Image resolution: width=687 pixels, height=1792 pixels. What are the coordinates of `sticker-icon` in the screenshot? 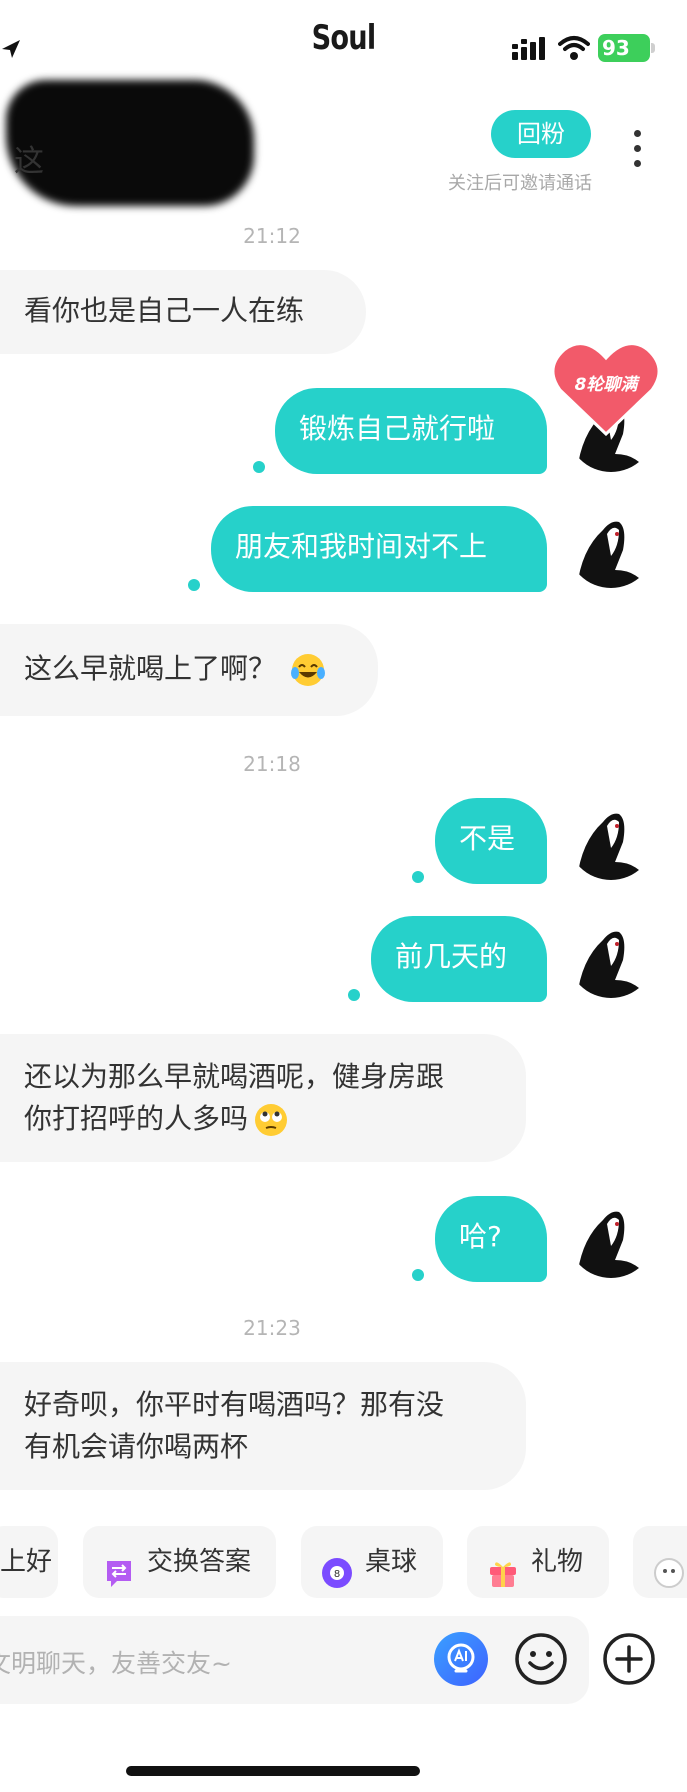 It's located at (669, 1566).